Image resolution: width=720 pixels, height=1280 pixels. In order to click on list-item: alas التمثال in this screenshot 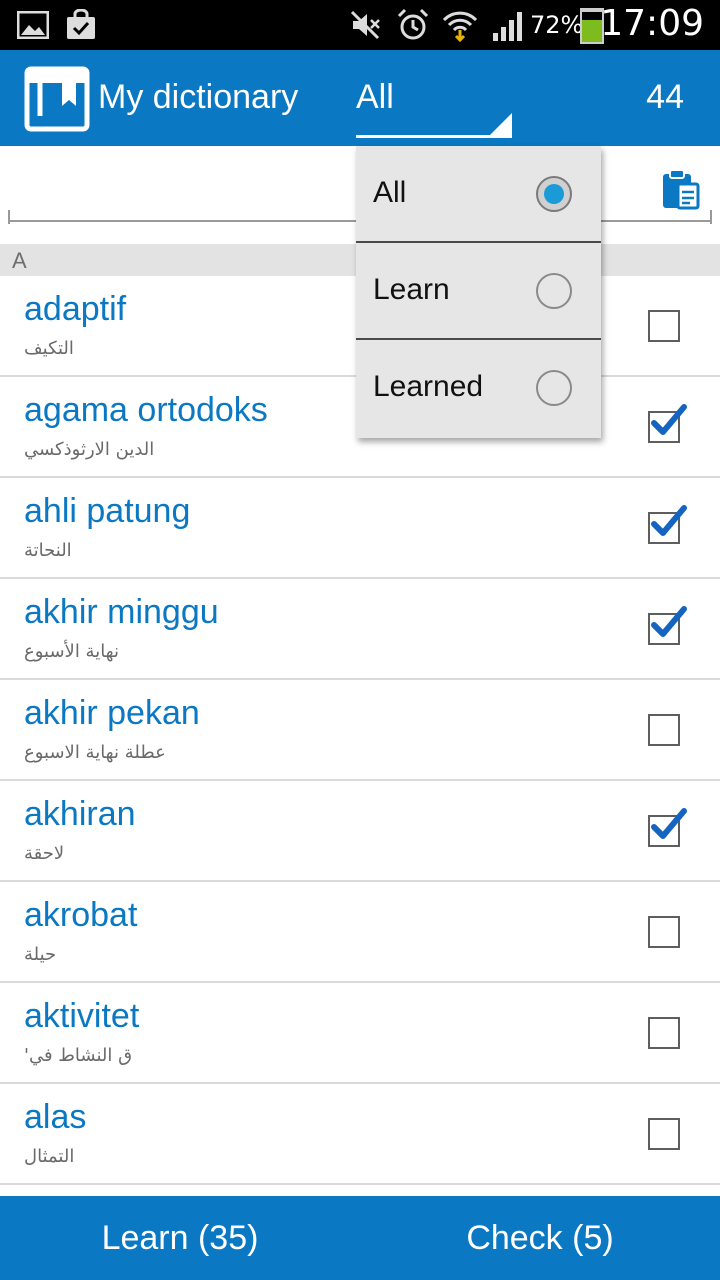, I will do `click(360, 1134)`.